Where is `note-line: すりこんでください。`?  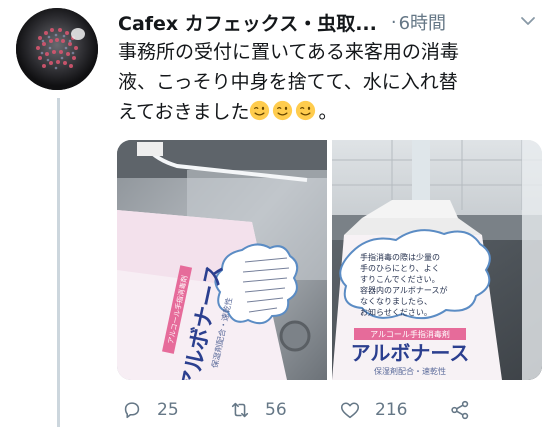 note-line: すりこんでください。 is located at coordinates (400, 279).